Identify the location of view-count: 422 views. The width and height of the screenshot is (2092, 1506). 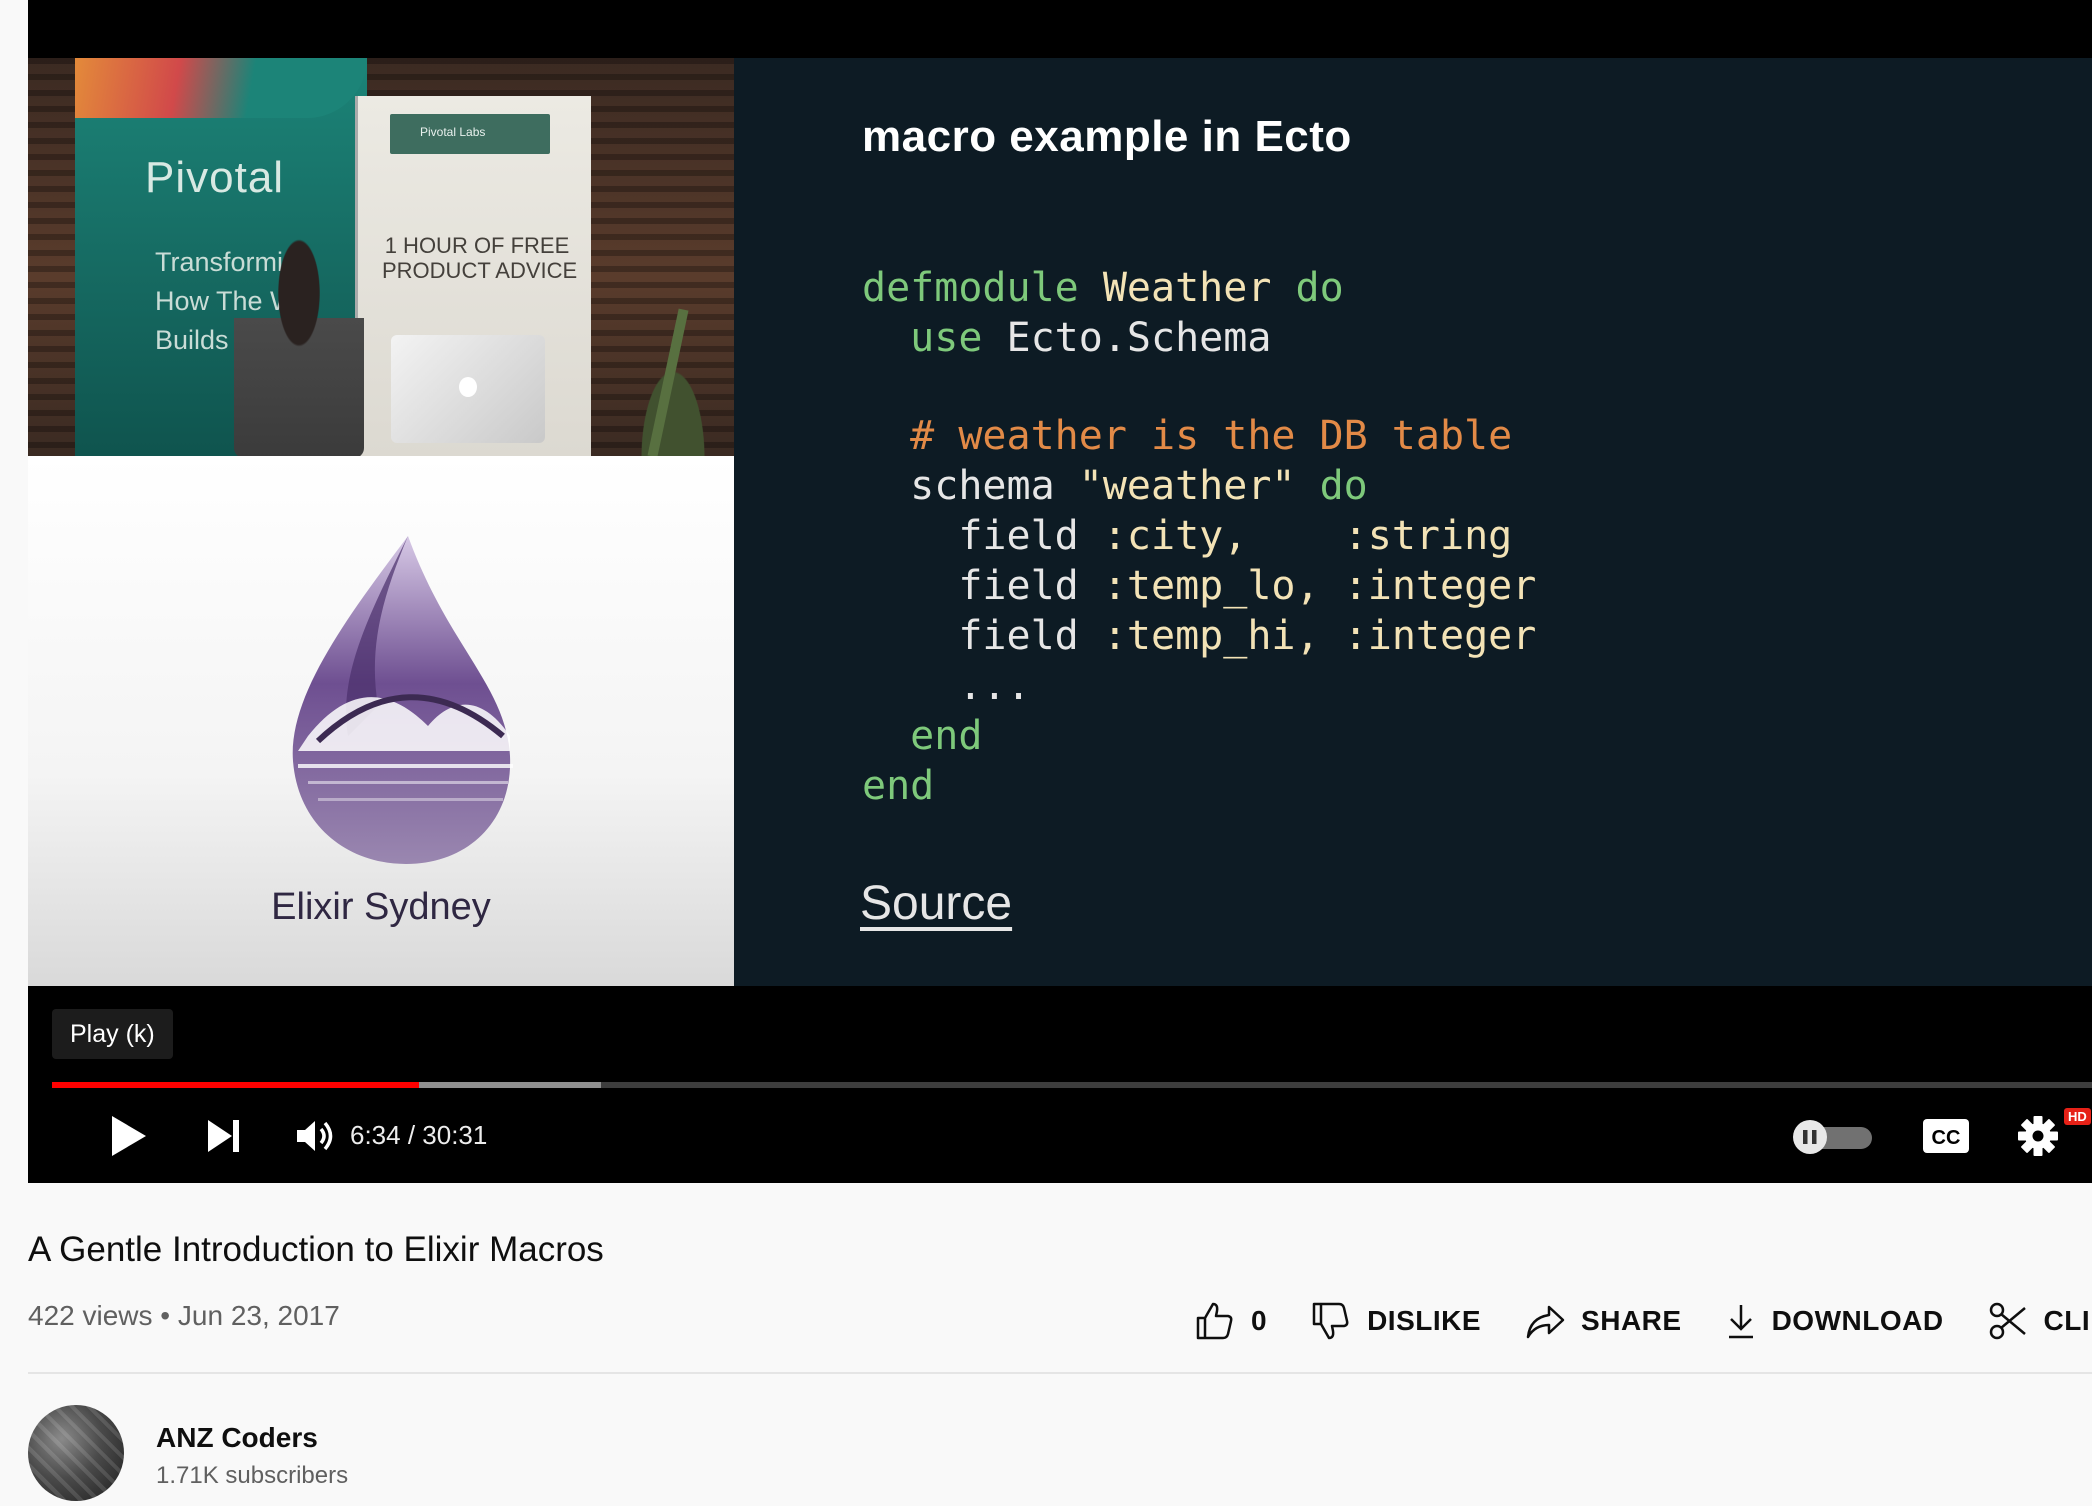
(90, 1315).